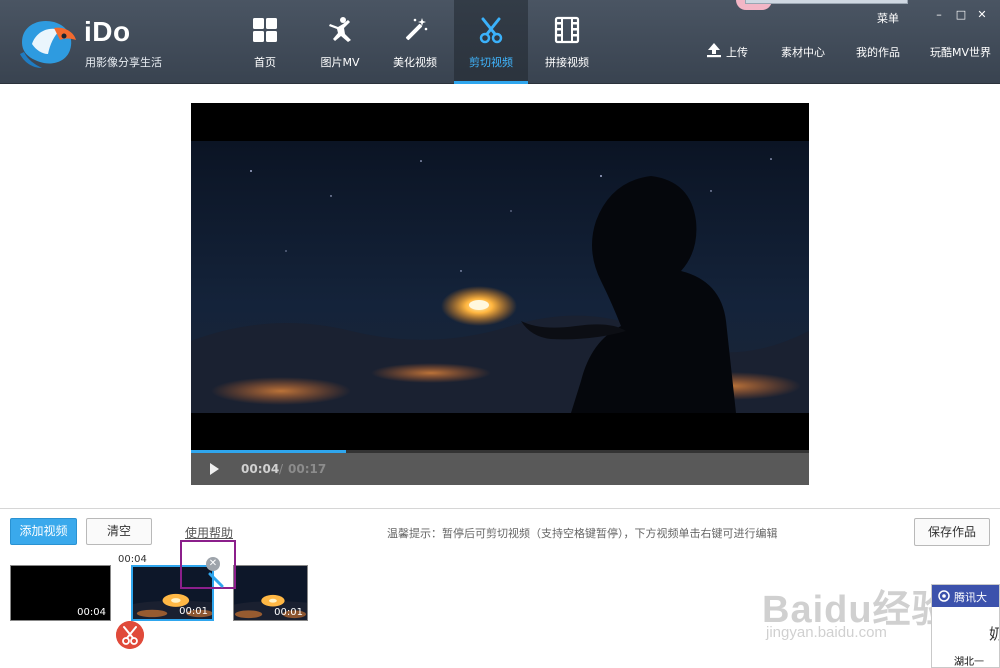 The height and width of the screenshot is (668, 1000). I want to click on save-work-button: 保存作品, so click(952, 532).